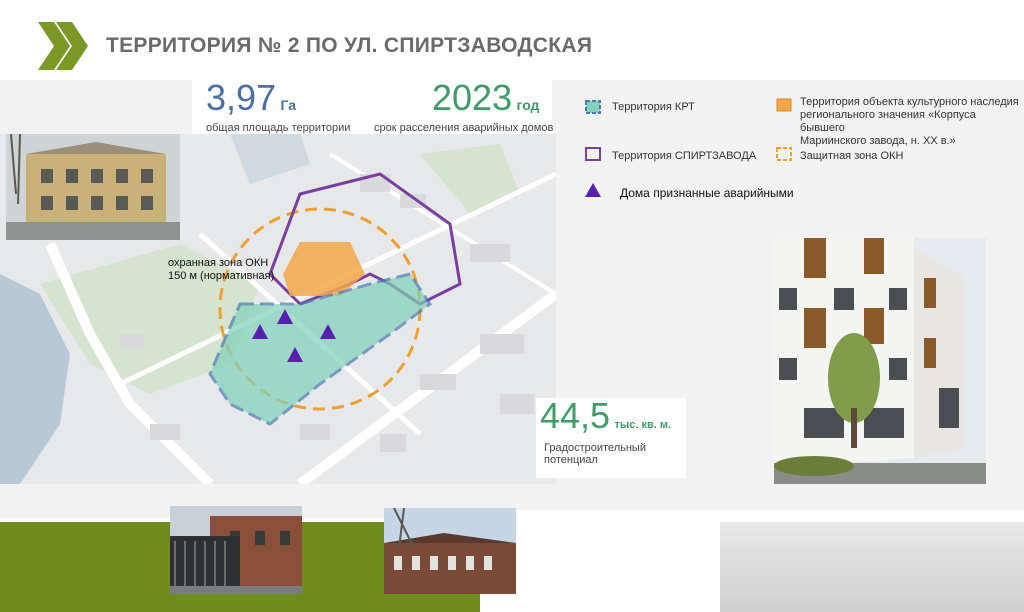  I want to click on potential-caption-line2: потенциал, so click(571, 460).